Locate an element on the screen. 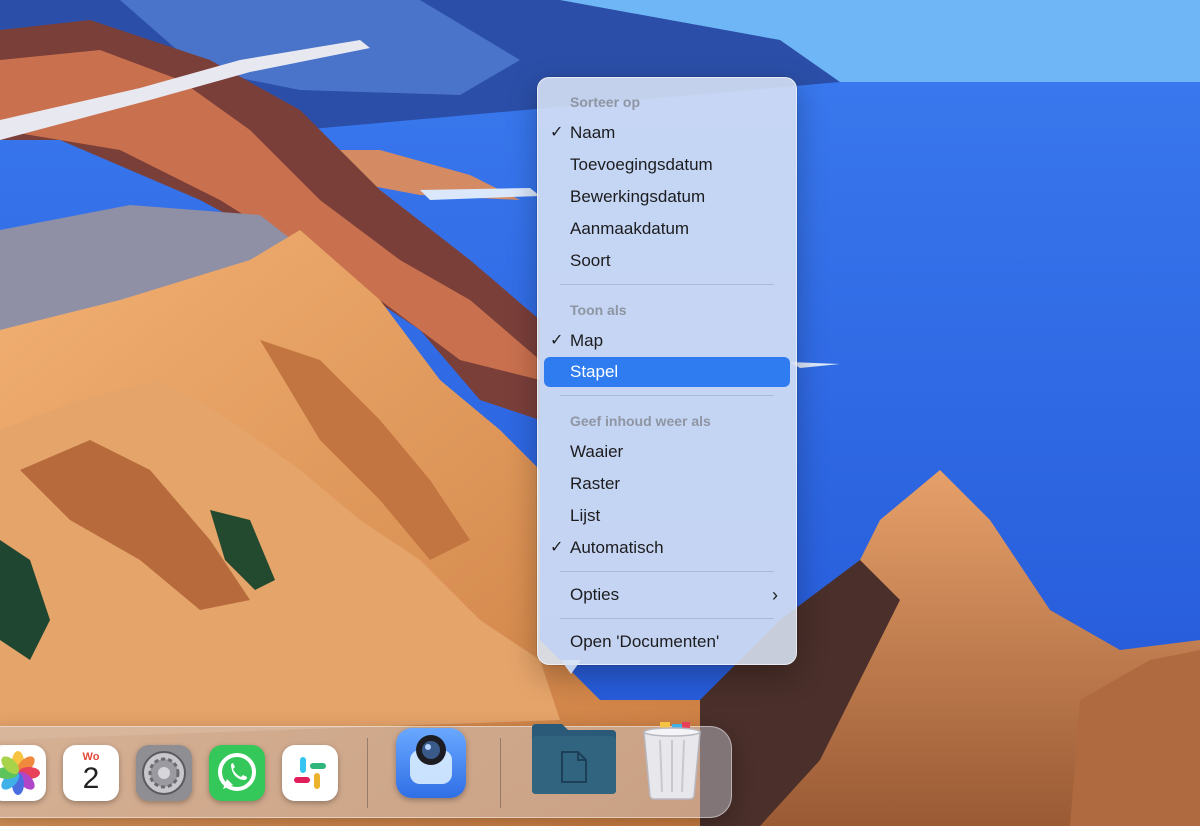 The width and height of the screenshot is (1200, 826). view-content-as-header: Geef inhoud weer als is located at coordinates (640, 421).